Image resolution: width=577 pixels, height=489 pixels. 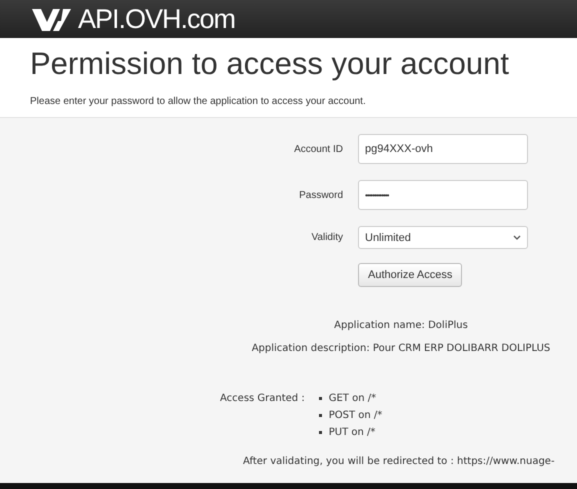 I want to click on caret-icon, so click(x=517, y=237).